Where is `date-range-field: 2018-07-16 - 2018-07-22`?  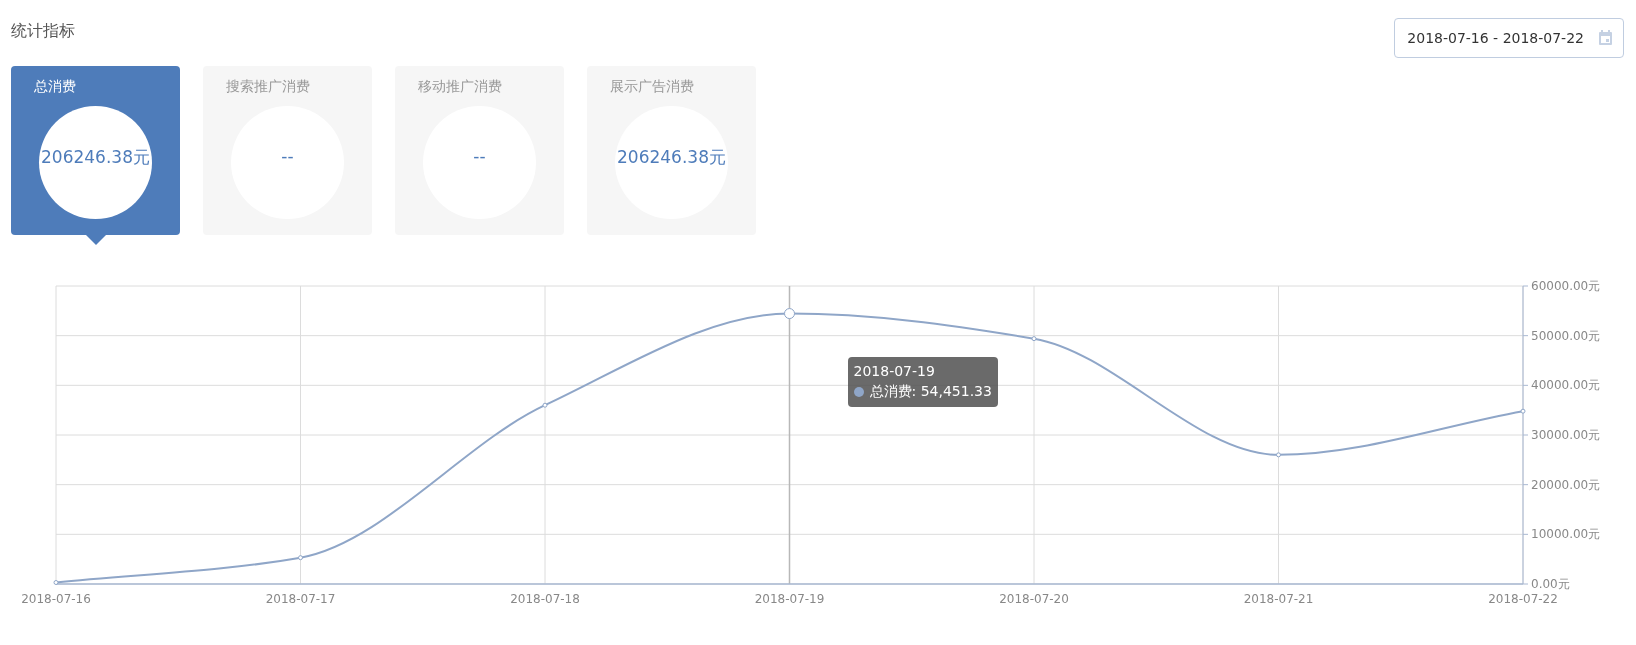
date-range-field: 2018-07-16 - 2018-07-22 is located at coordinates (1509, 38).